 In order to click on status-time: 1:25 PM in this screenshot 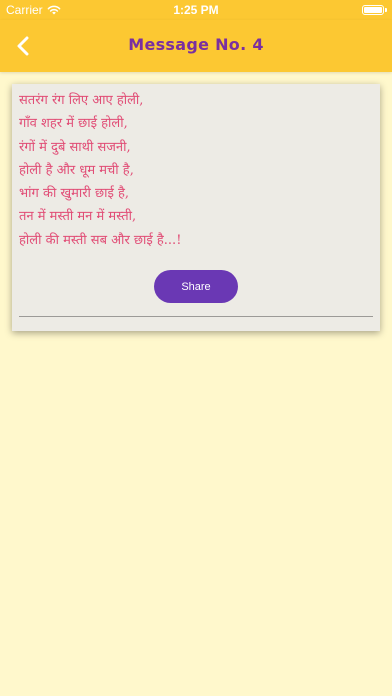, I will do `click(196, 10)`.